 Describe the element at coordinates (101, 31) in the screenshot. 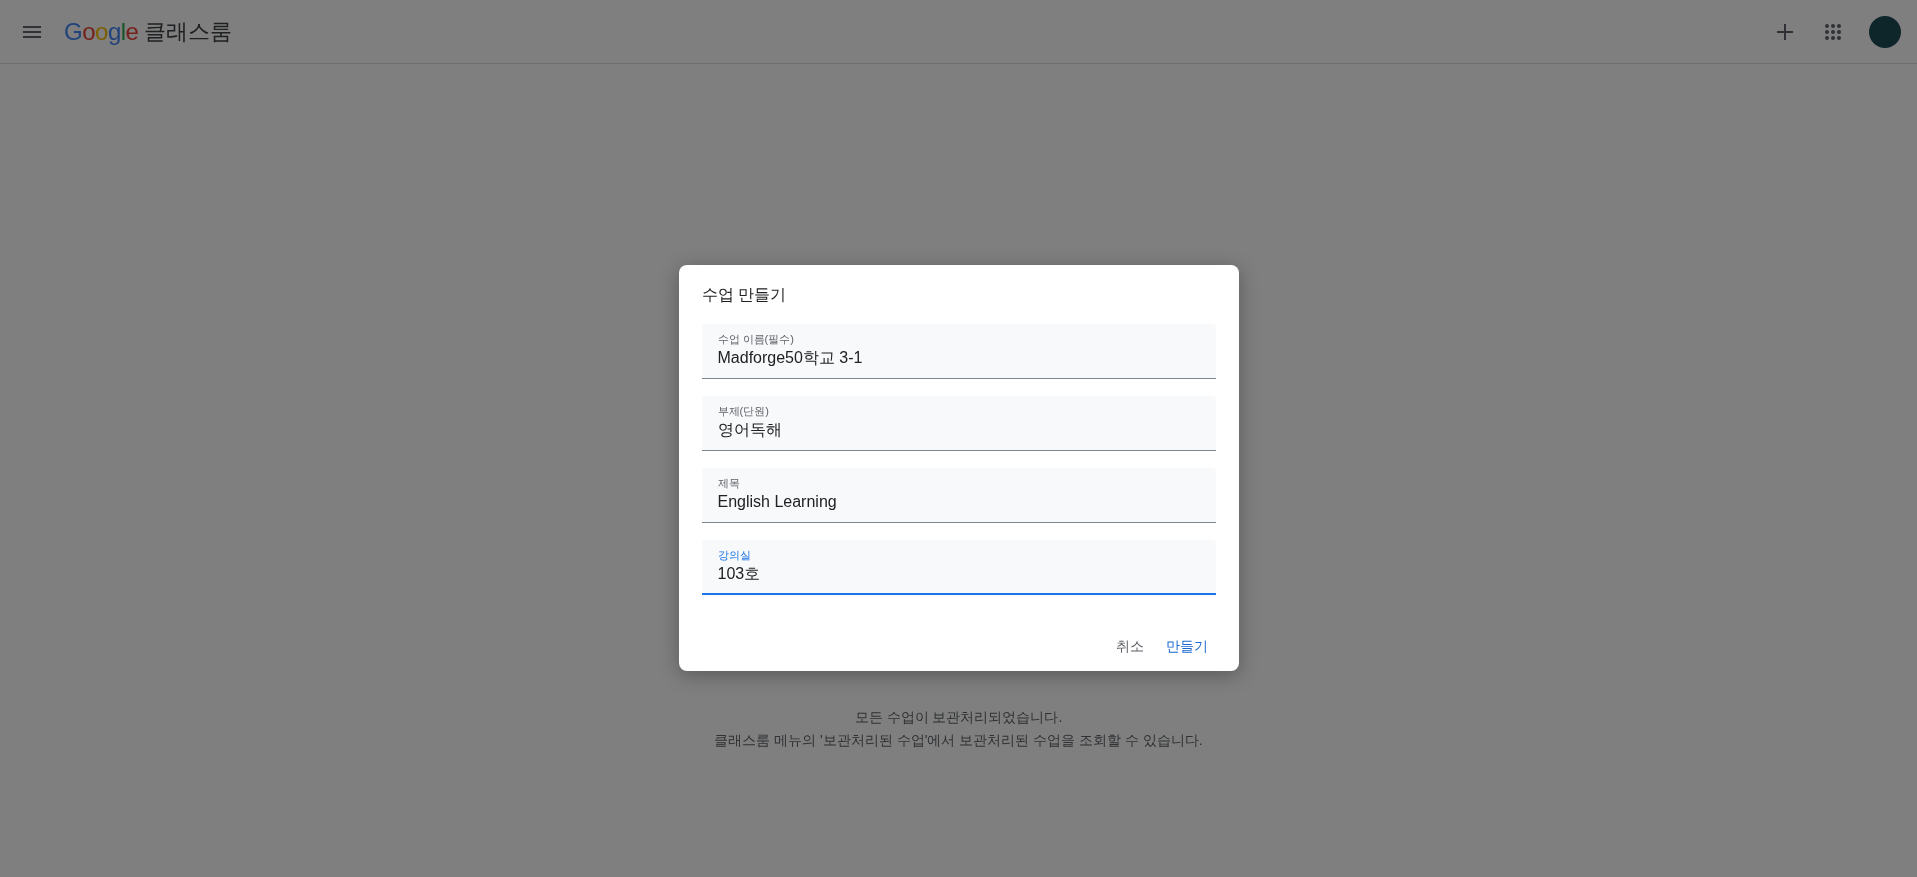

I see `logo-text: Google` at that location.